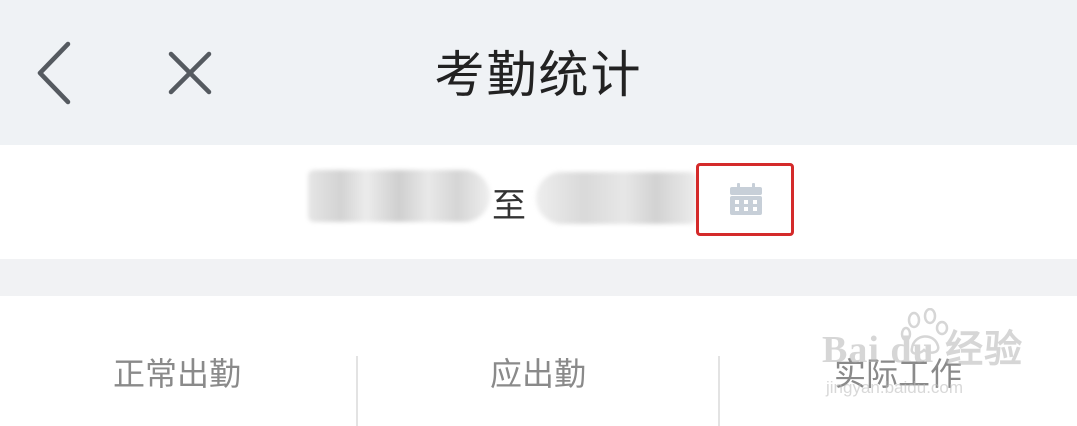 The width and height of the screenshot is (1077, 426). I want to click on stat-normal-attendance: 正常出勤, so click(177, 374).